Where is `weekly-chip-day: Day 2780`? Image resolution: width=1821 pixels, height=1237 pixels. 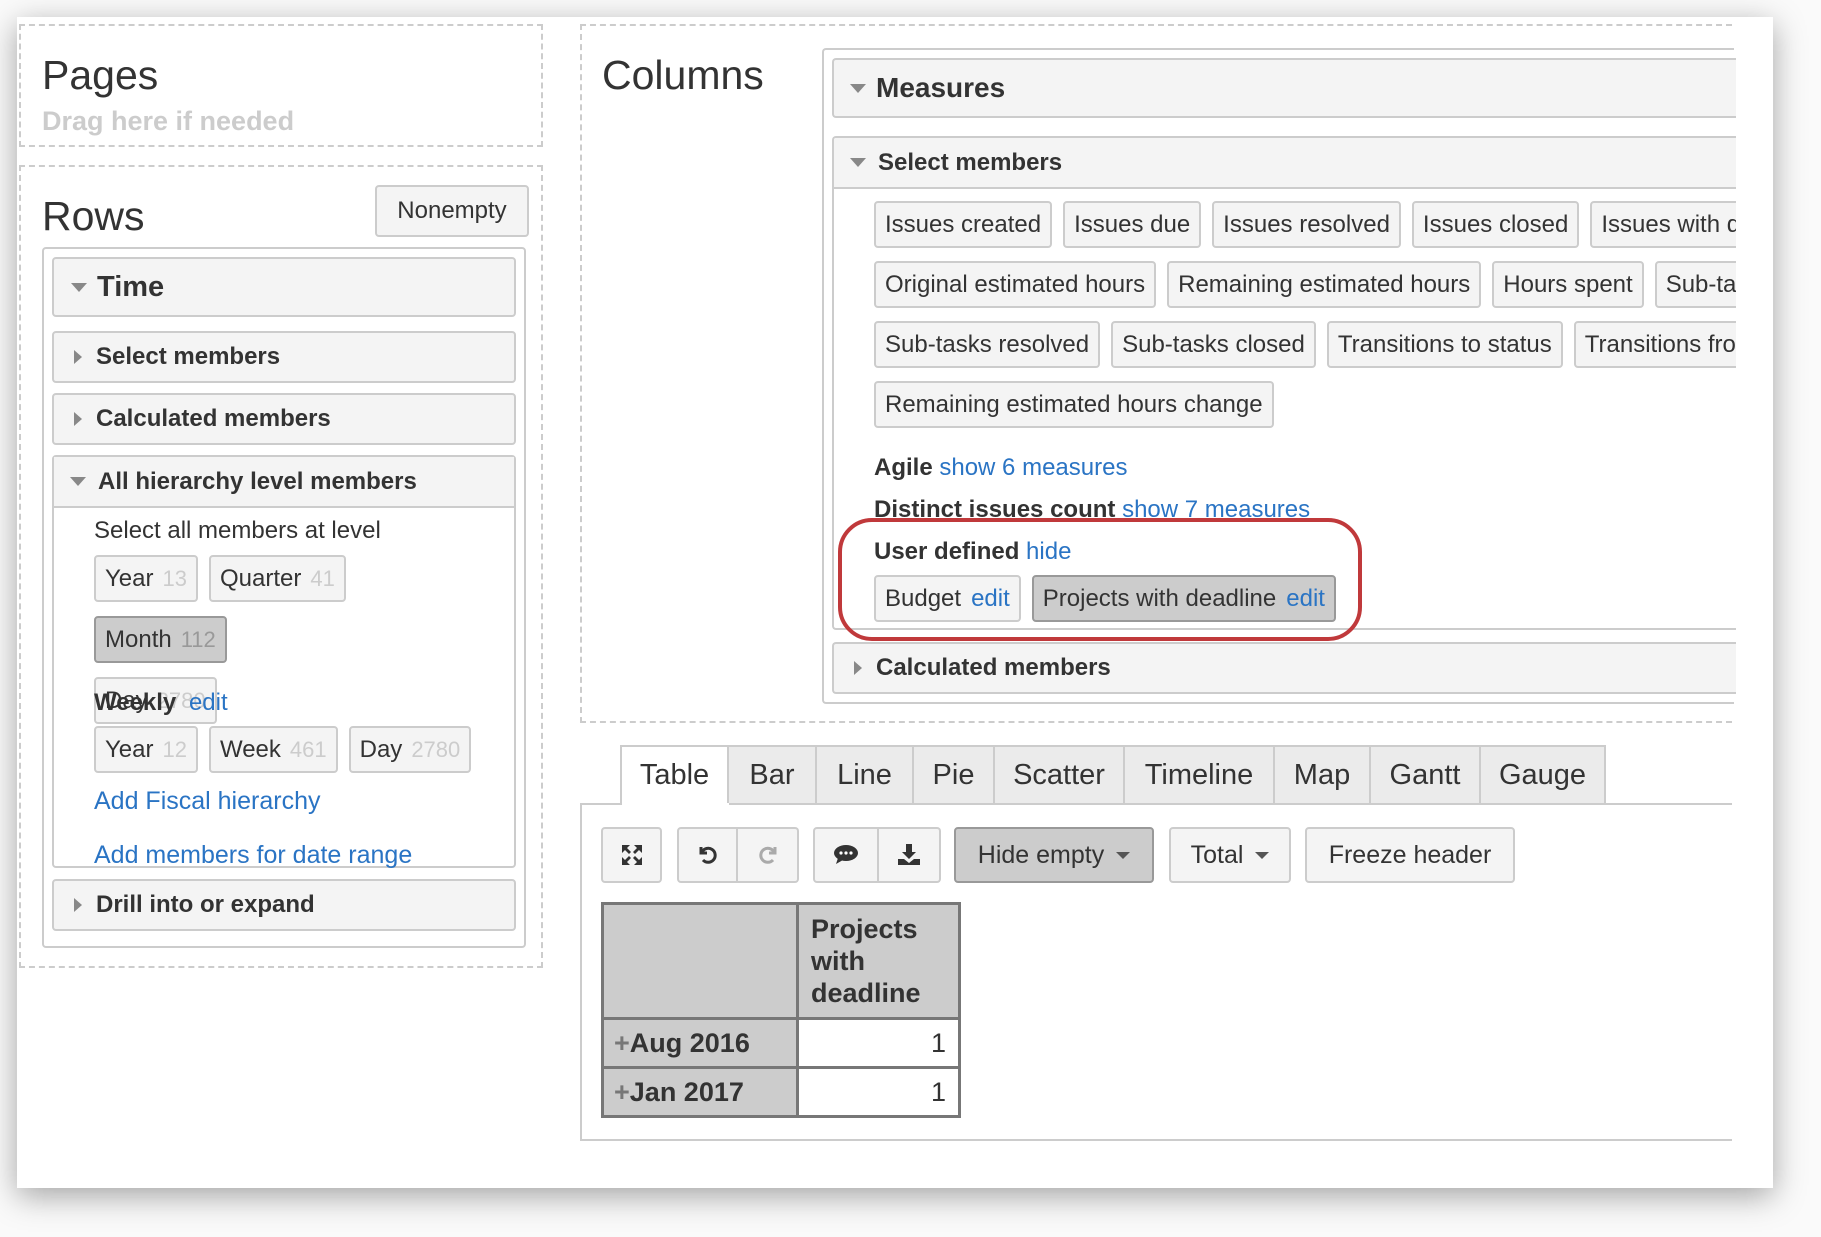 weekly-chip-day: Day 2780 is located at coordinates (410, 749).